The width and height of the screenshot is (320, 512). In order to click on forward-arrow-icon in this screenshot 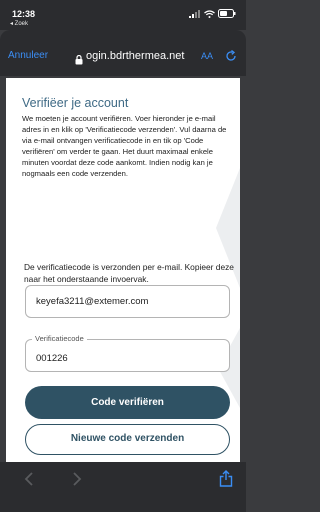, I will do `click(77, 481)`.